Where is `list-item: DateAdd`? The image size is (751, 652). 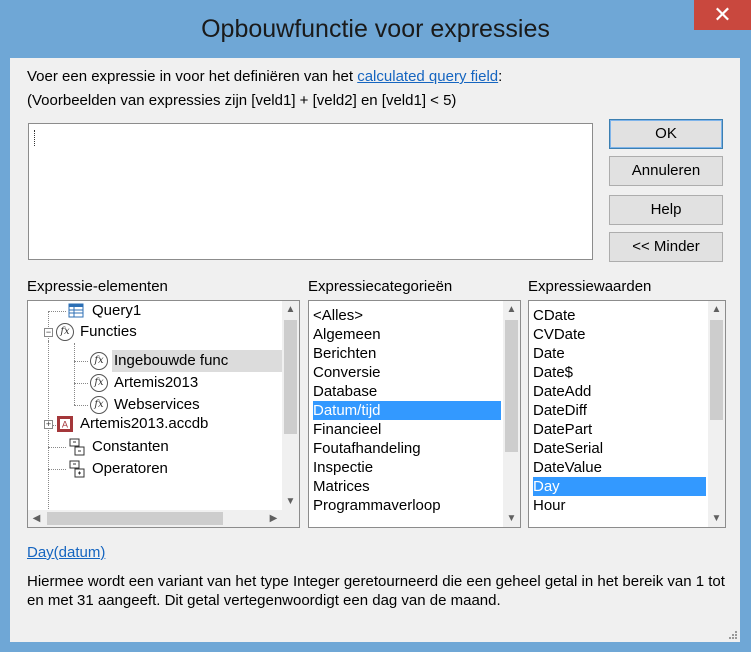 list-item: DateAdd is located at coordinates (562, 391).